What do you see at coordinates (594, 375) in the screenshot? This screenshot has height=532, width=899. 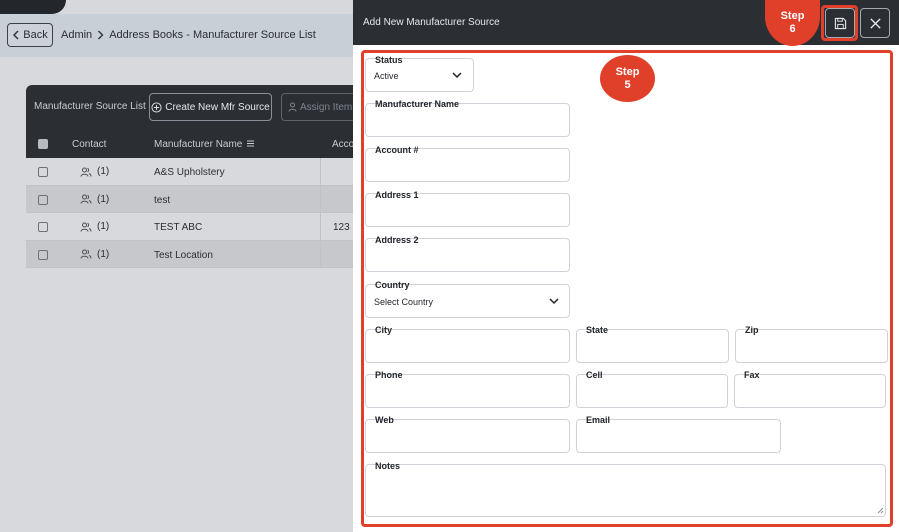 I see `cell-label: Cell` at bounding box center [594, 375].